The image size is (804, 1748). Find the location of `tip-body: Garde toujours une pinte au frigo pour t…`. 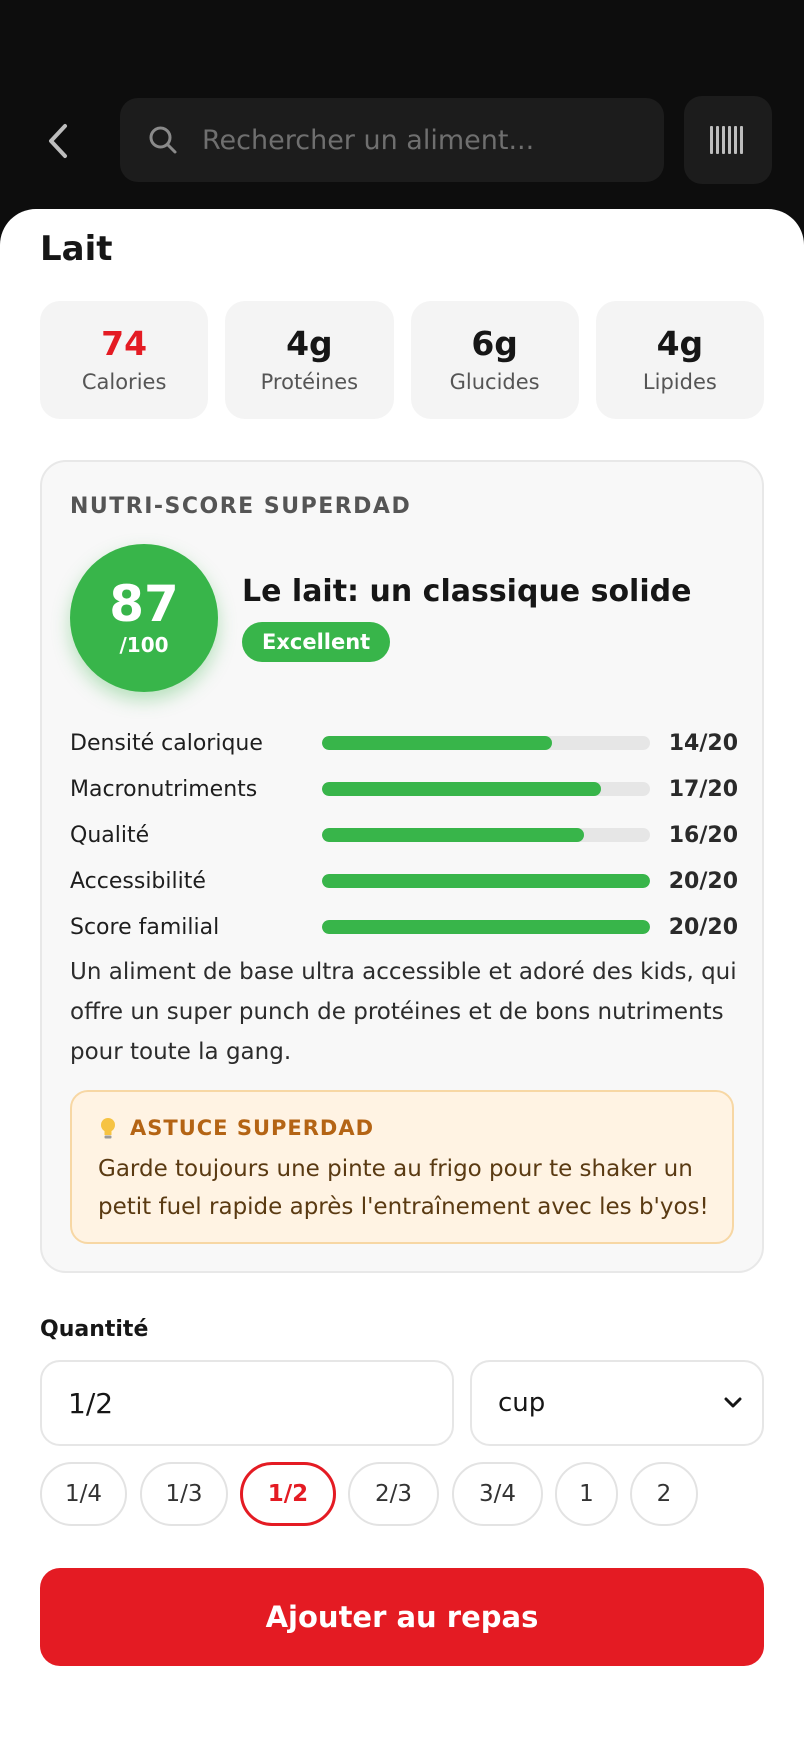

tip-body: Garde toujours une pinte au frigo pour t… is located at coordinates (403, 1188).